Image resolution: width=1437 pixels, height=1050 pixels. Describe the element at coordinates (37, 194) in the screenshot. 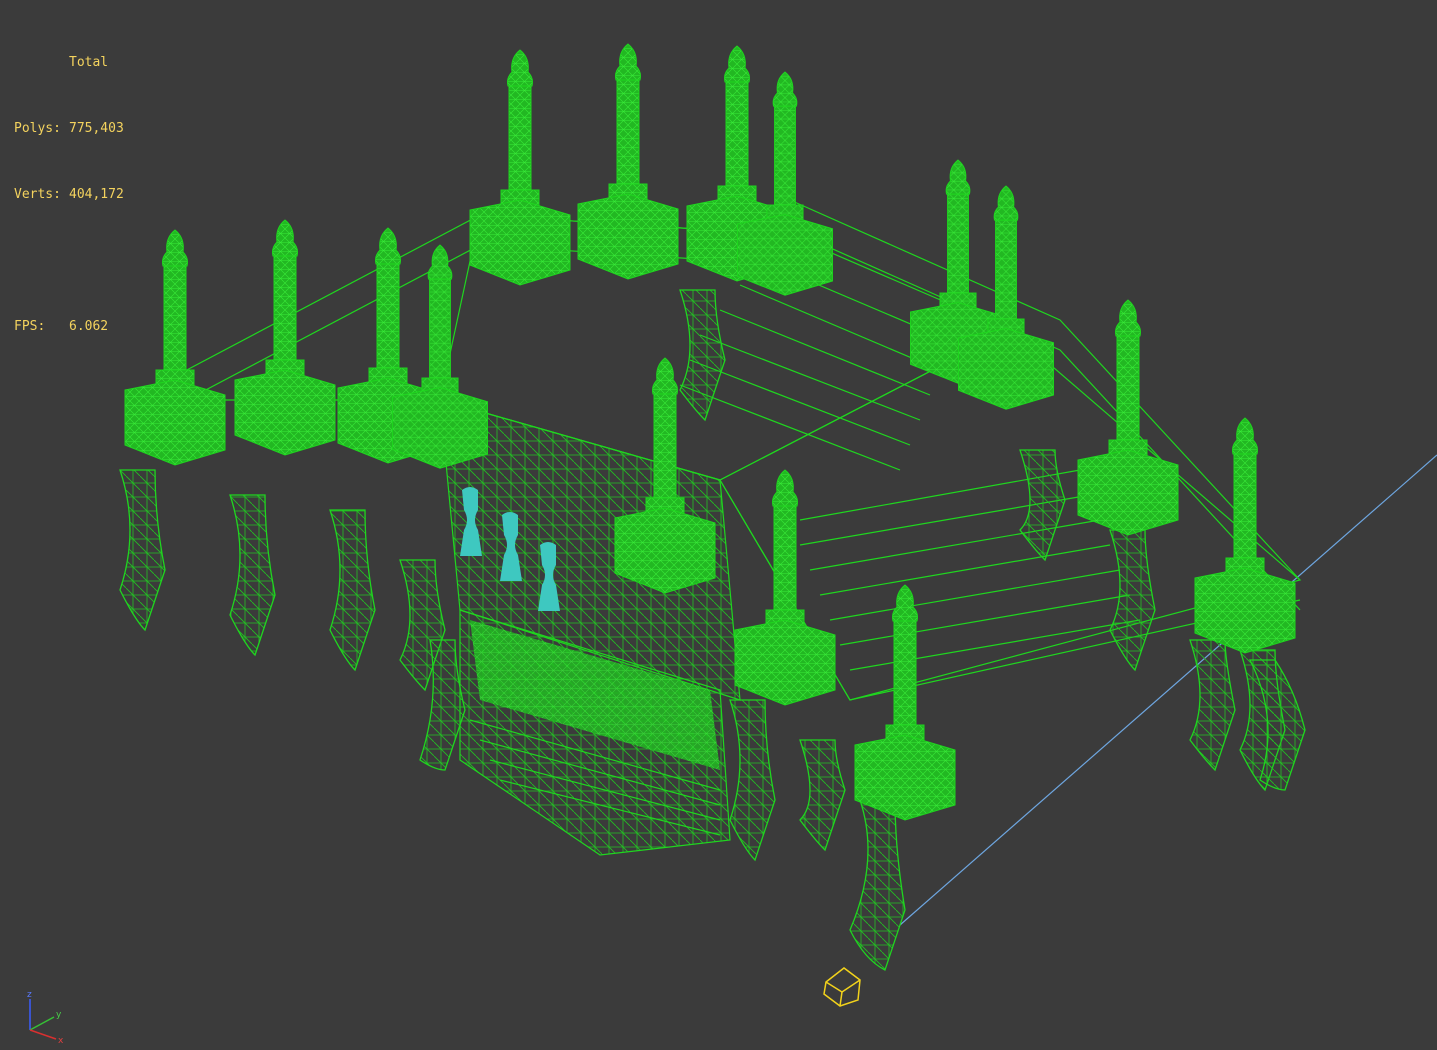

I see `verts-label: Verts:` at that location.